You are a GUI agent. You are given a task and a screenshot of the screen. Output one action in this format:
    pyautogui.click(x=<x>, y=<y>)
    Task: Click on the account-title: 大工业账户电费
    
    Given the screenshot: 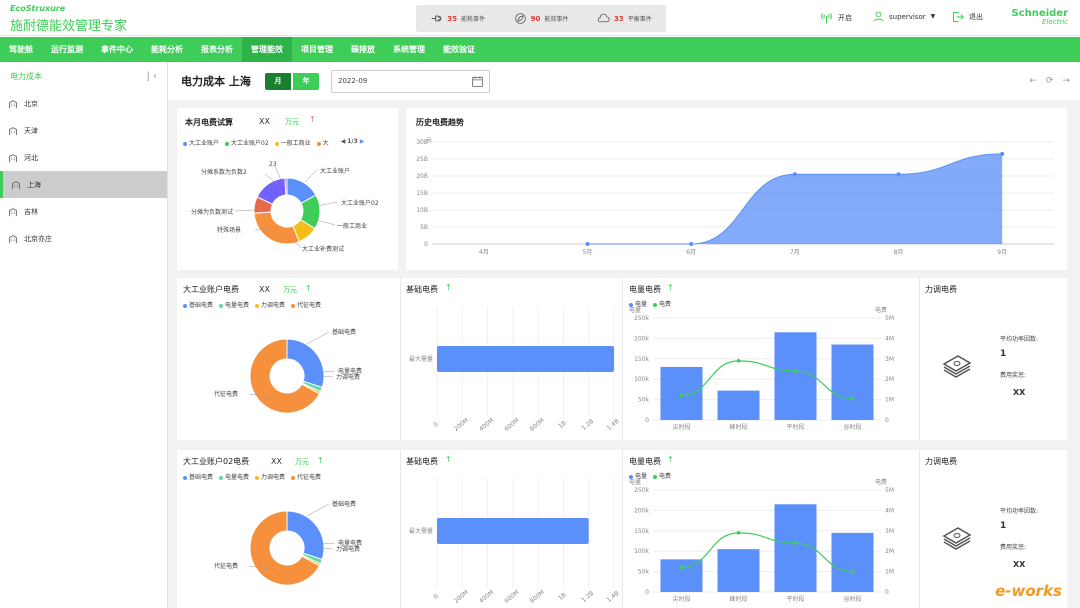 What is the action you would take?
    pyautogui.click(x=211, y=289)
    